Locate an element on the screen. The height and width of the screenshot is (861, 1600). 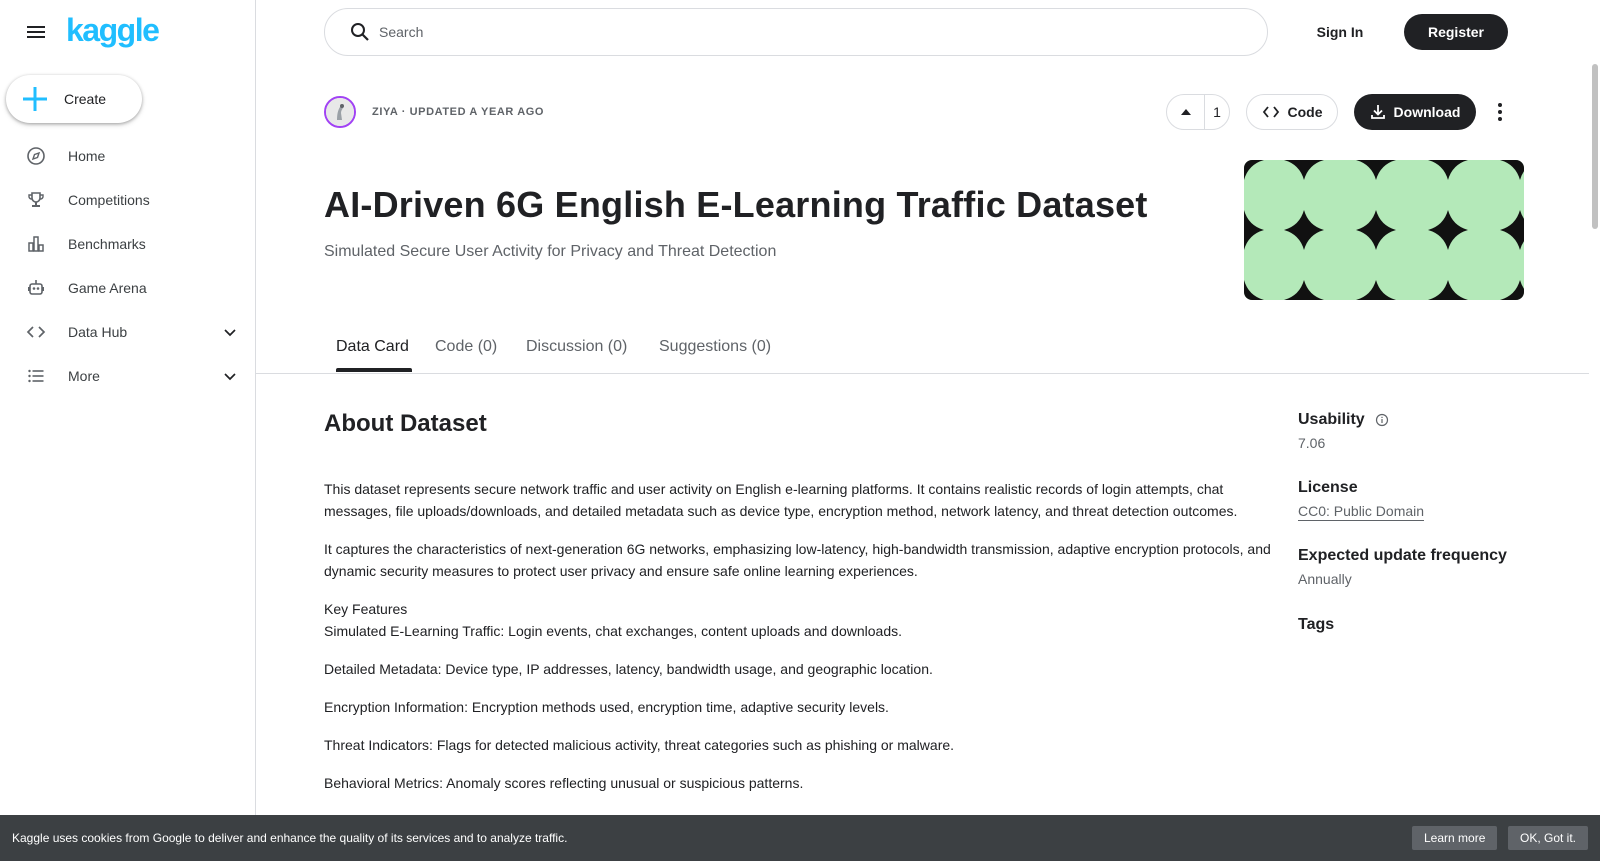
dataset-meta: ZIYA · UPDATED A YEAR AGO is located at coordinates (458, 112).